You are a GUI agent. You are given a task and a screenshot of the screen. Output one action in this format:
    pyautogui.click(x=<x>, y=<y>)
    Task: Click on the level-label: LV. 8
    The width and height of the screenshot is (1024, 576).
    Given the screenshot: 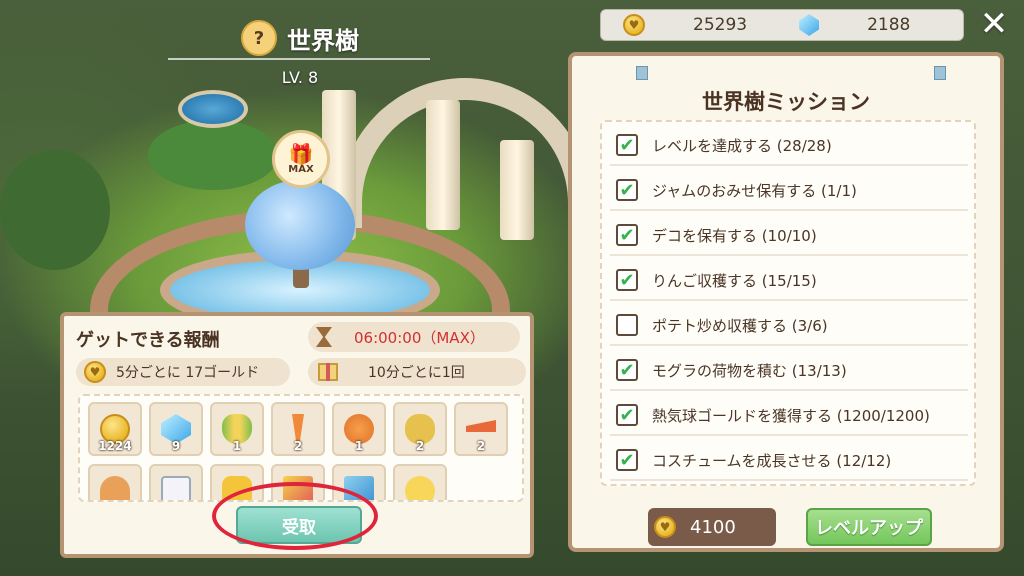 What is the action you would take?
    pyautogui.click(x=300, y=77)
    